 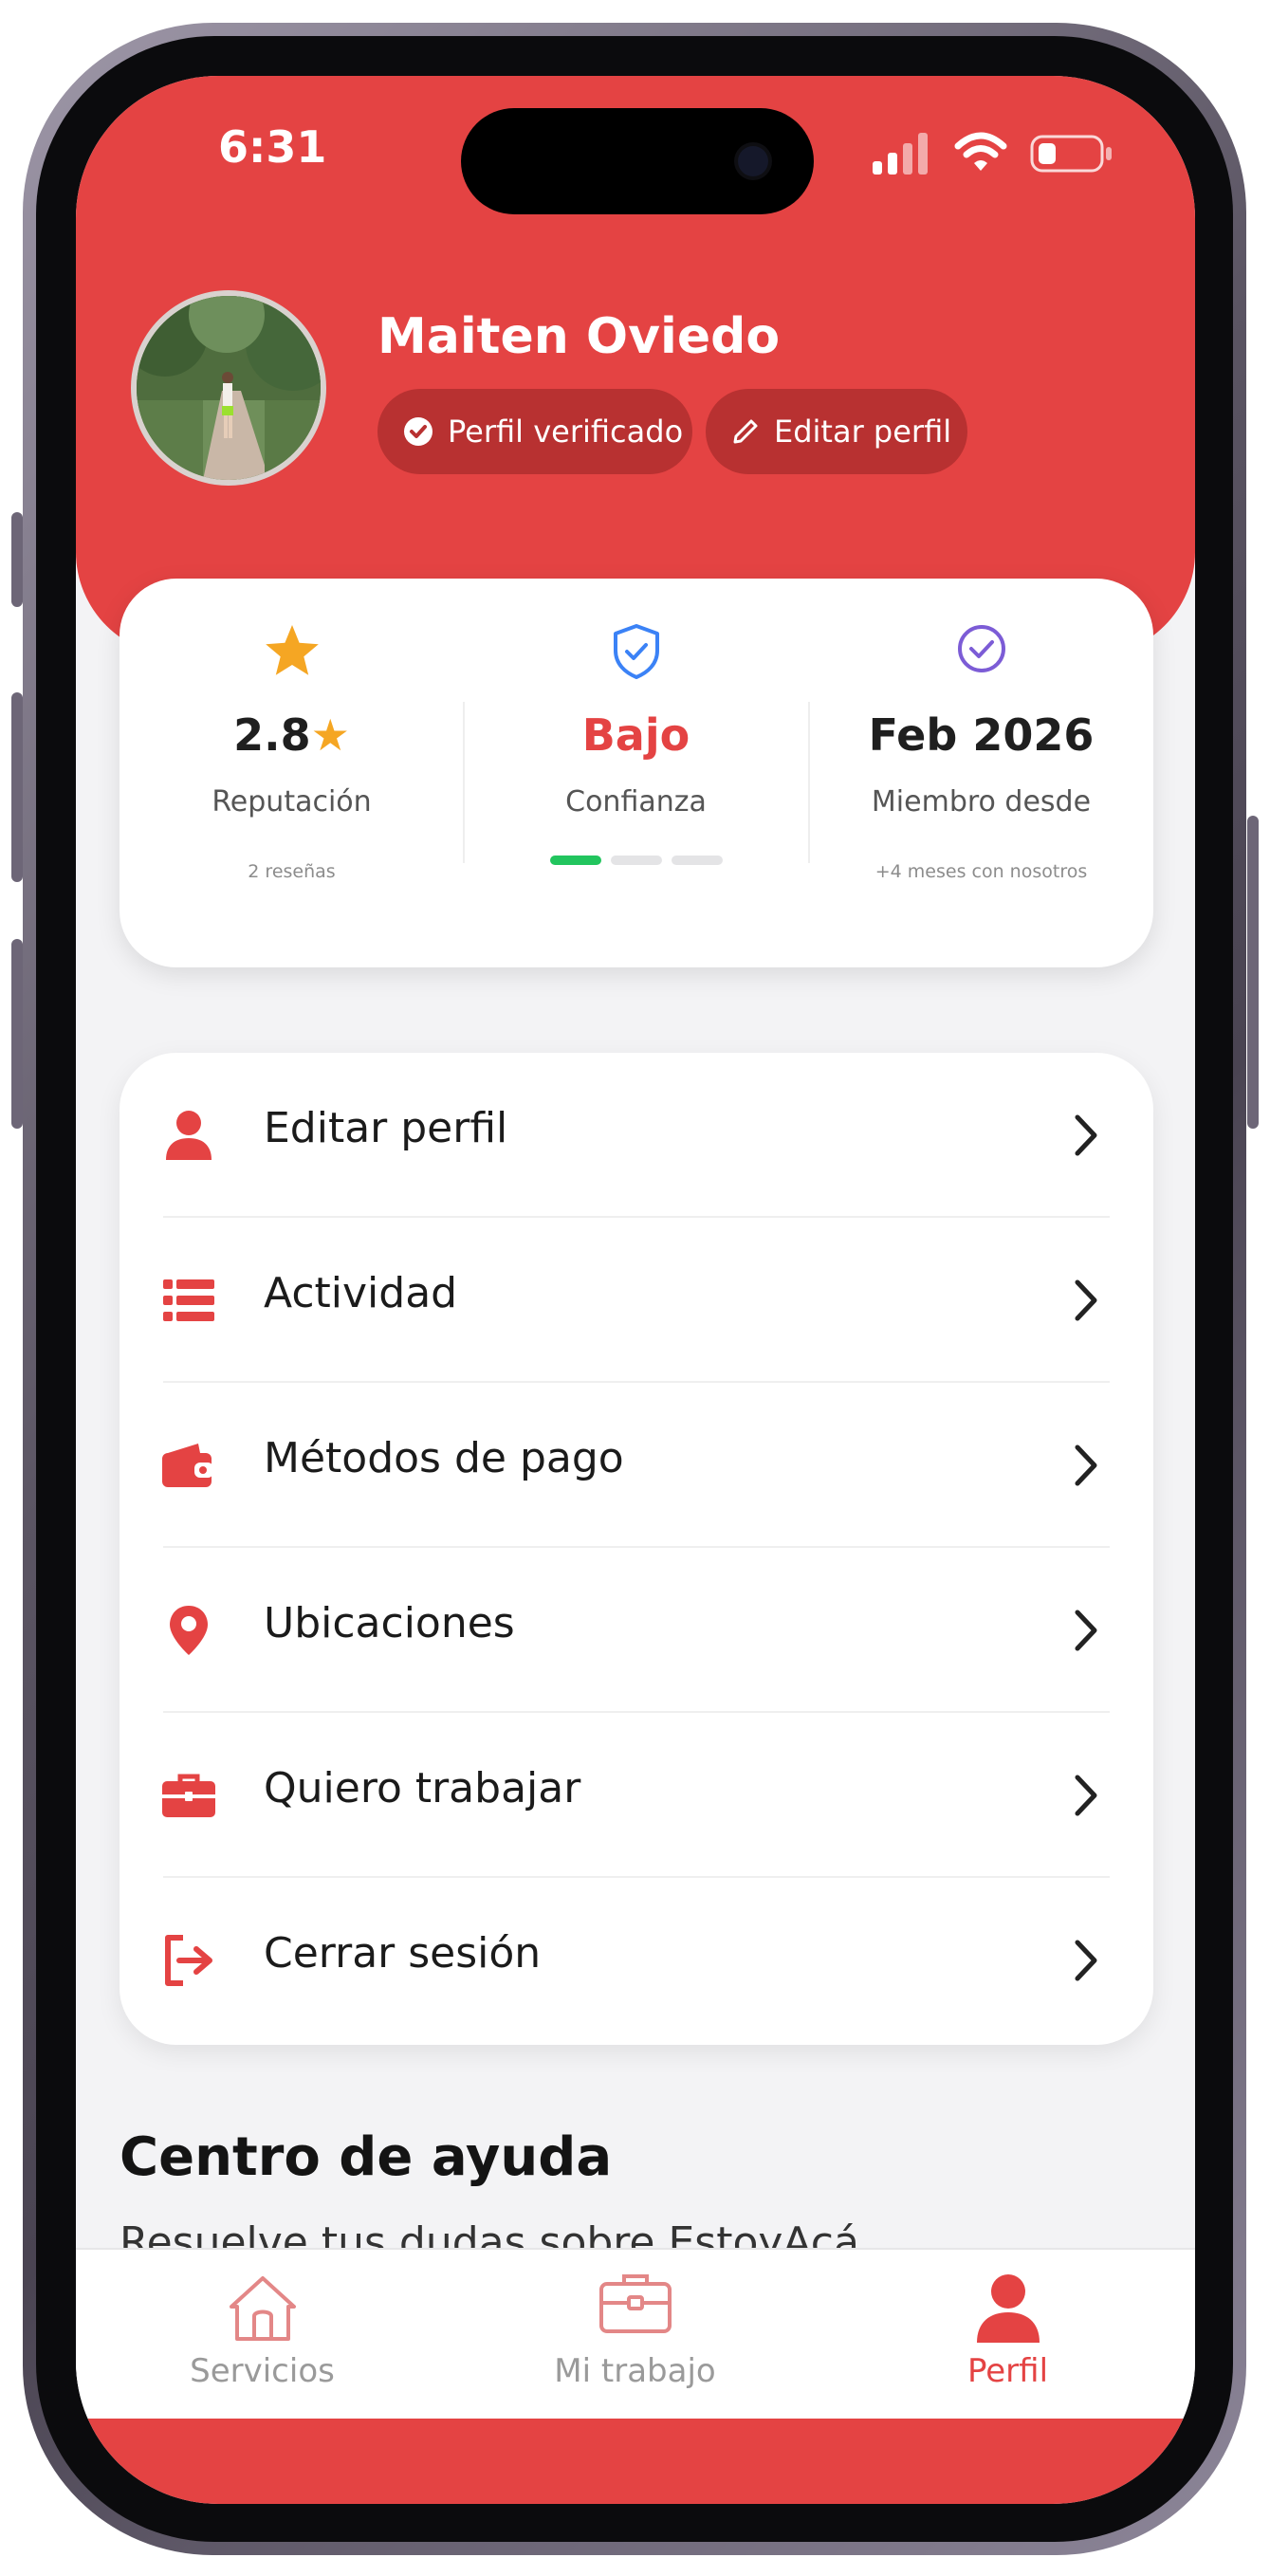 I want to click on verified-label: Perfil verificado, so click(x=566, y=432).